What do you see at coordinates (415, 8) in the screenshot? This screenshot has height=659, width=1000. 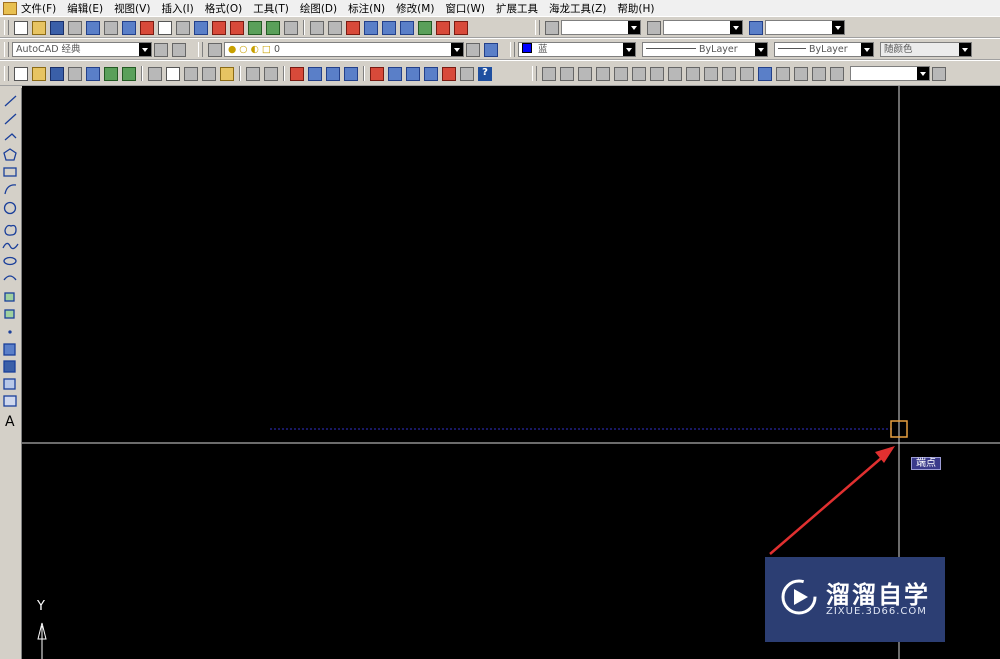 I see `menu-modify: 修改(M)` at bounding box center [415, 8].